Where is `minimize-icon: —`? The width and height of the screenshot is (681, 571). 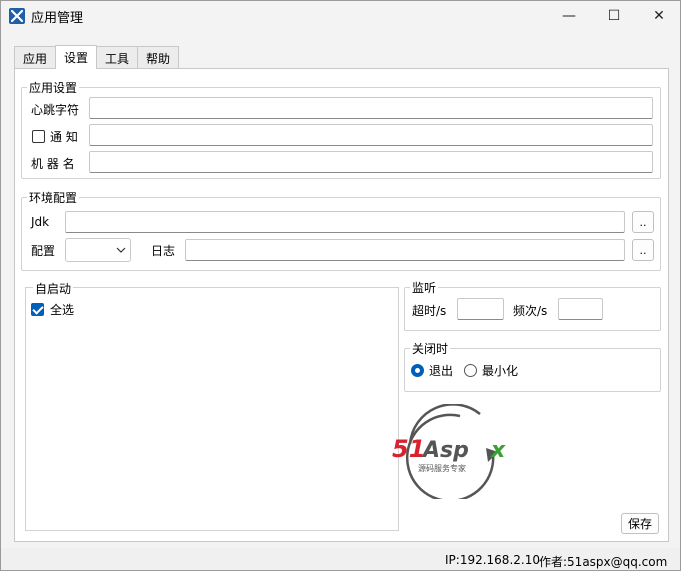 minimize-icon: — is located at coordinates (569, 16).